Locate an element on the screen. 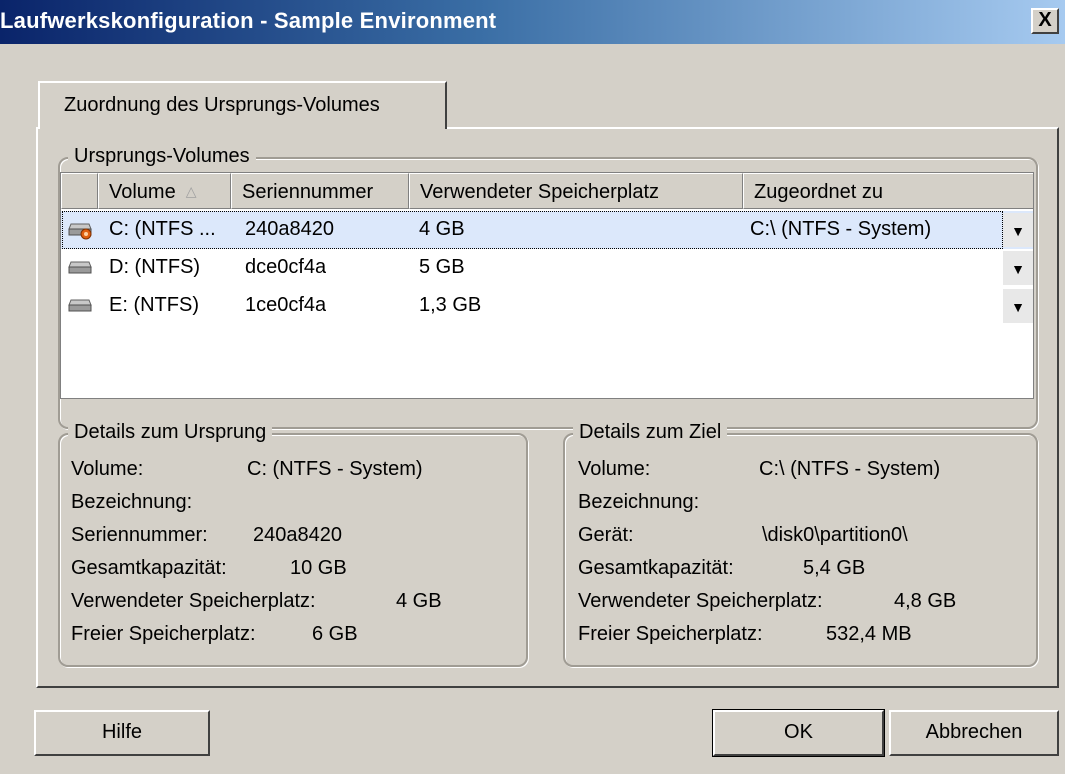 This screenshot has width=1065, height=774. target-used-label: Verwendeter Speicherplatz: is located at coordinates (700, 601).